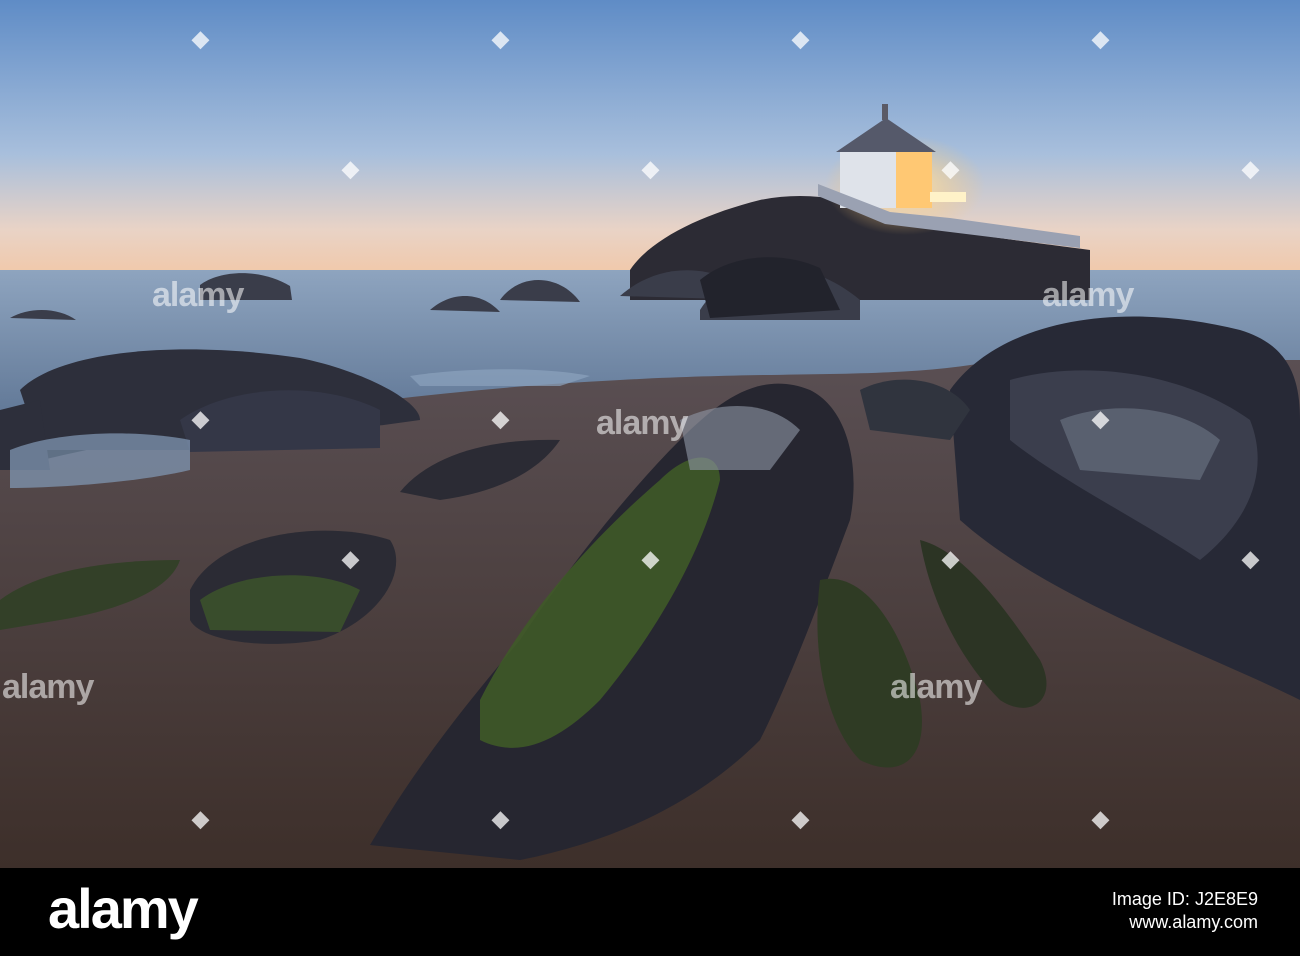 The height and width of the screenshot is (956, 1300). I want to click on alamy-logo: alamy, so click(123, 908).